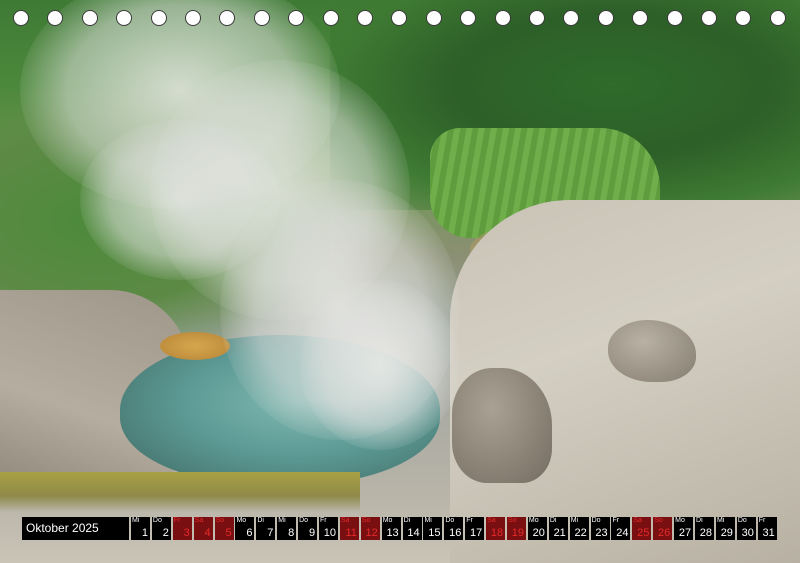 This screenshot has height=563, width=800. Describe the element at coordinates (768, 533) in the screenshot. I see `day-number: 31` at that location.